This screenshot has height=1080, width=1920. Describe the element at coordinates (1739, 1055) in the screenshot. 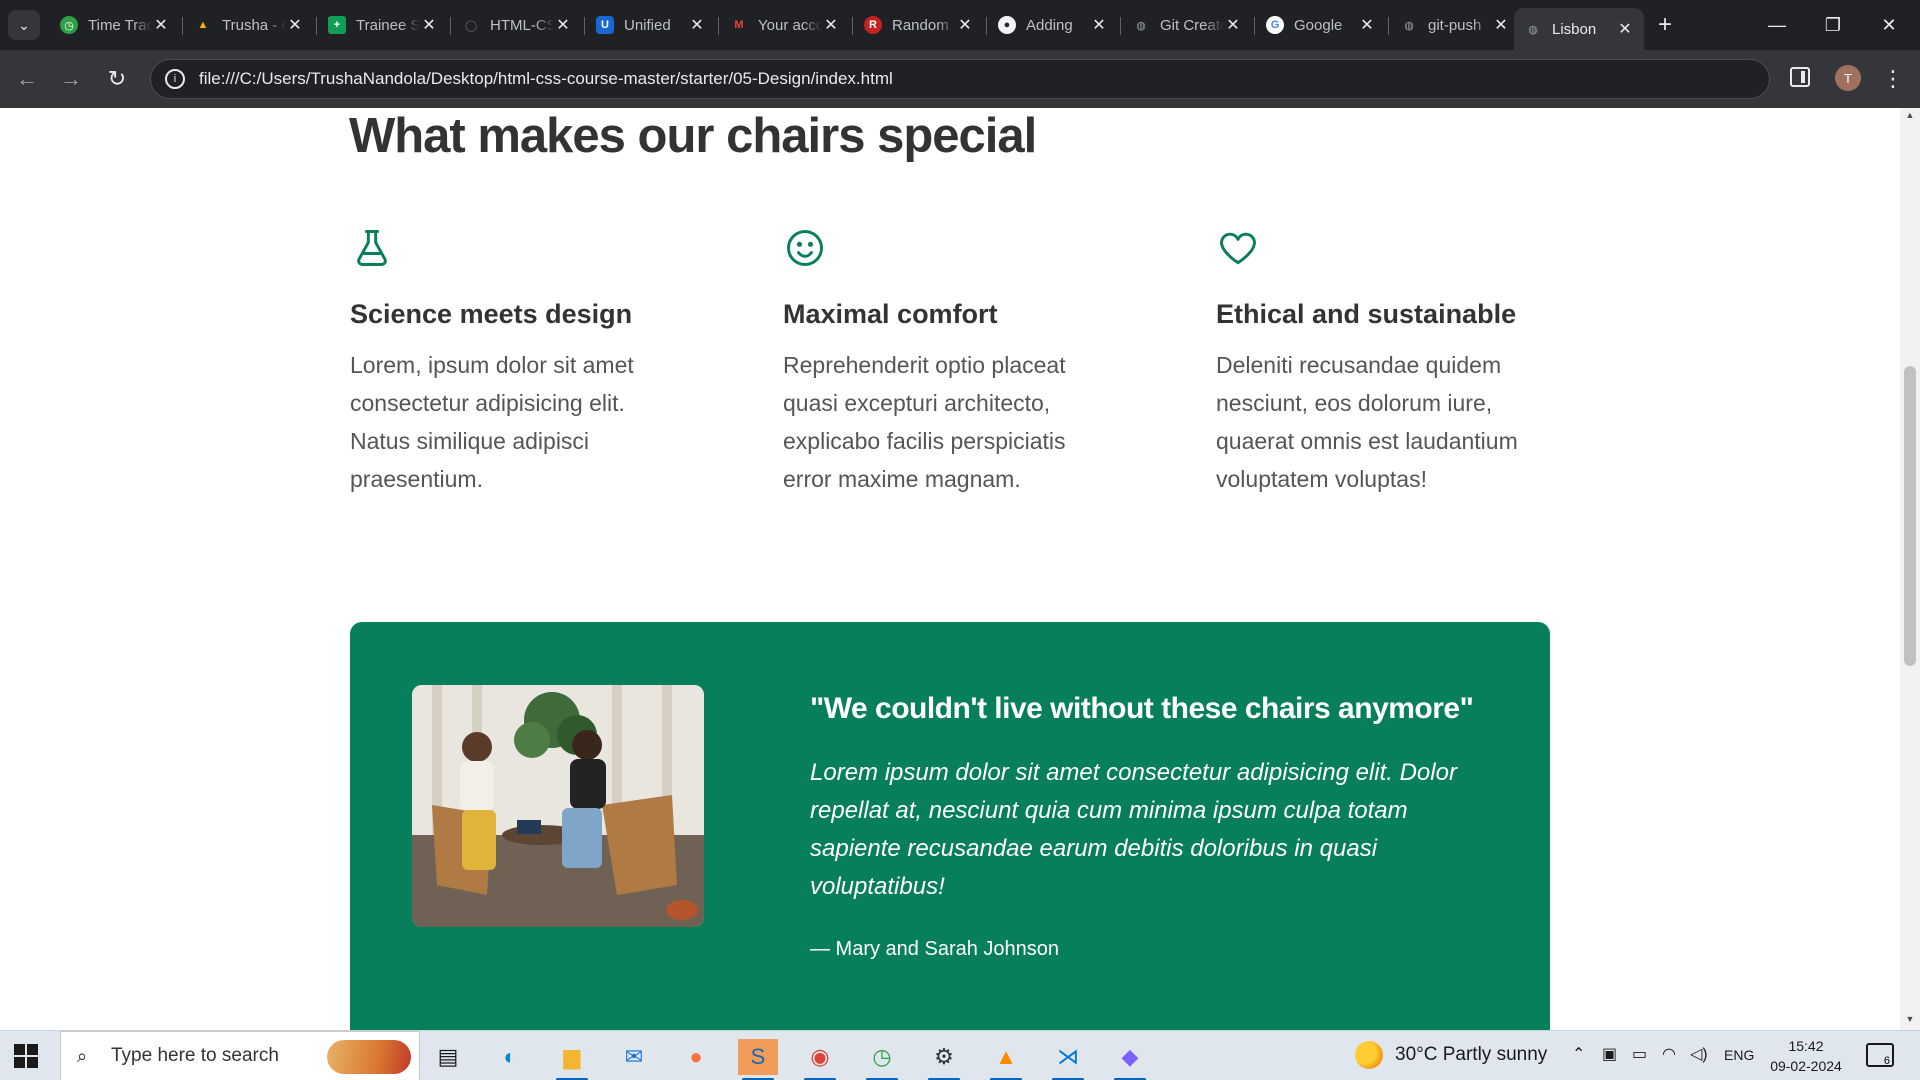

I see `language-indicator: ENG` at that location.